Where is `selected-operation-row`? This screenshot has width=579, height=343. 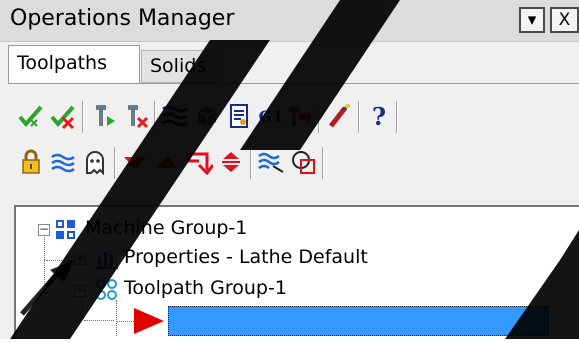
selected-operation-row is located at coordinates (358, 321).